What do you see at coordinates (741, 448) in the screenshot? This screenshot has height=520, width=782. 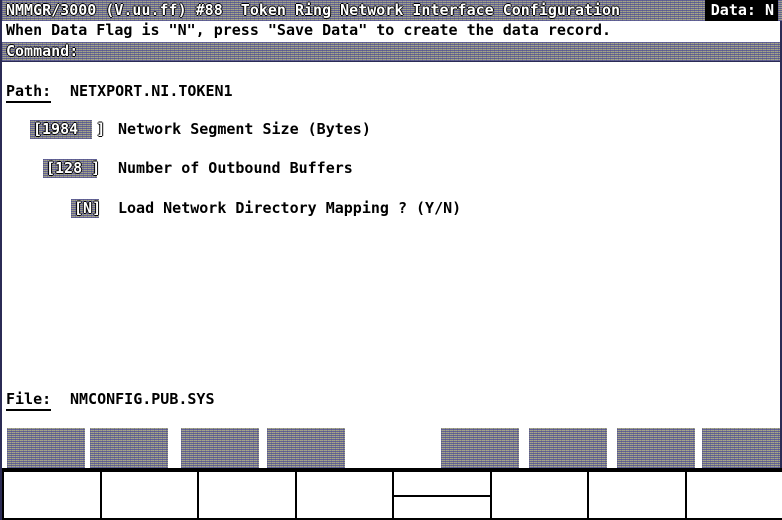 I see `function-key-f8: Prior Screen` at bounding box center [741, 448].